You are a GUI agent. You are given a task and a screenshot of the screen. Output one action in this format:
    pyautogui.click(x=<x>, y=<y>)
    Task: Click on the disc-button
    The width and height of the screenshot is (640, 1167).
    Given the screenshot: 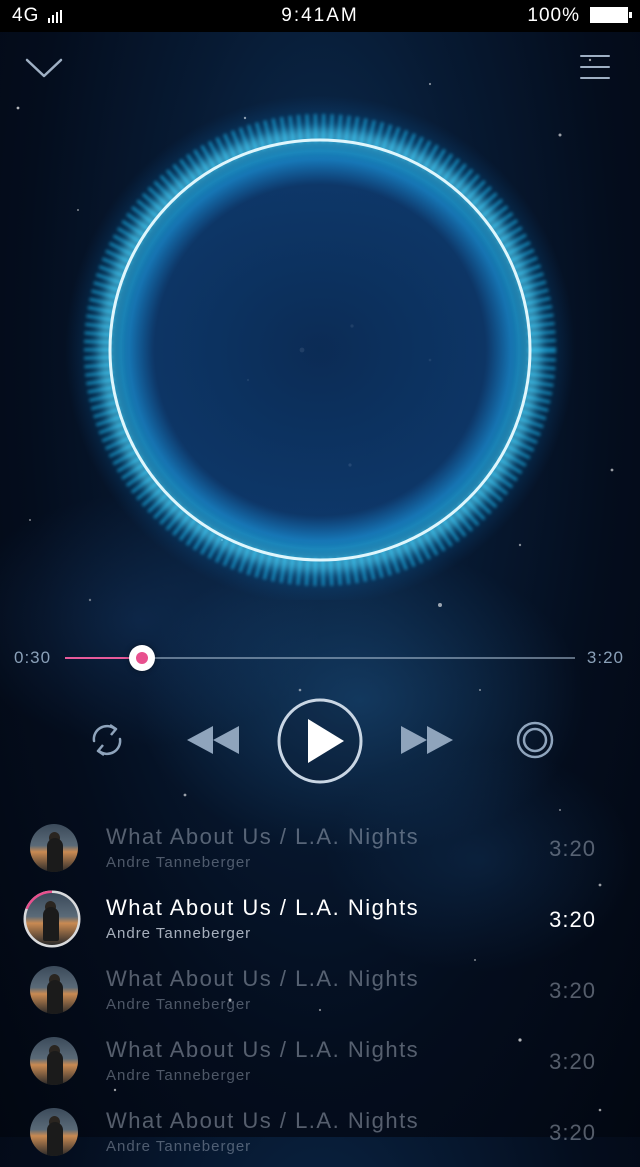 What is the action you would take?
    pyautogui.click(x=535, y=740)
    